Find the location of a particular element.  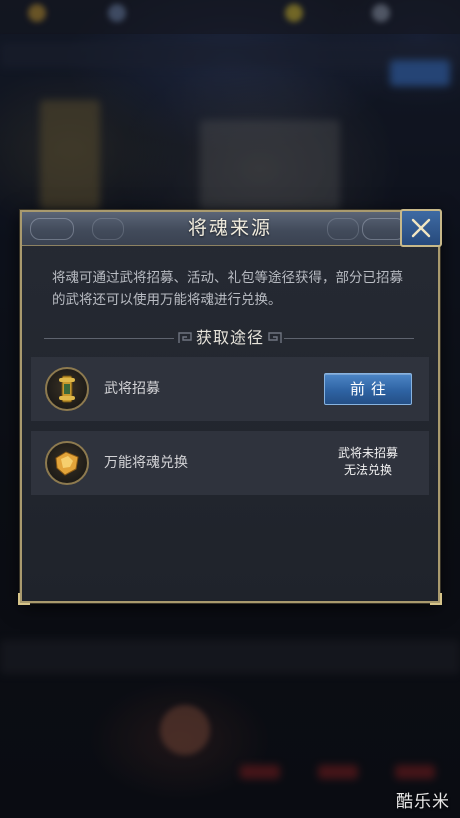

close-icon is located at coordinates (421, 228).